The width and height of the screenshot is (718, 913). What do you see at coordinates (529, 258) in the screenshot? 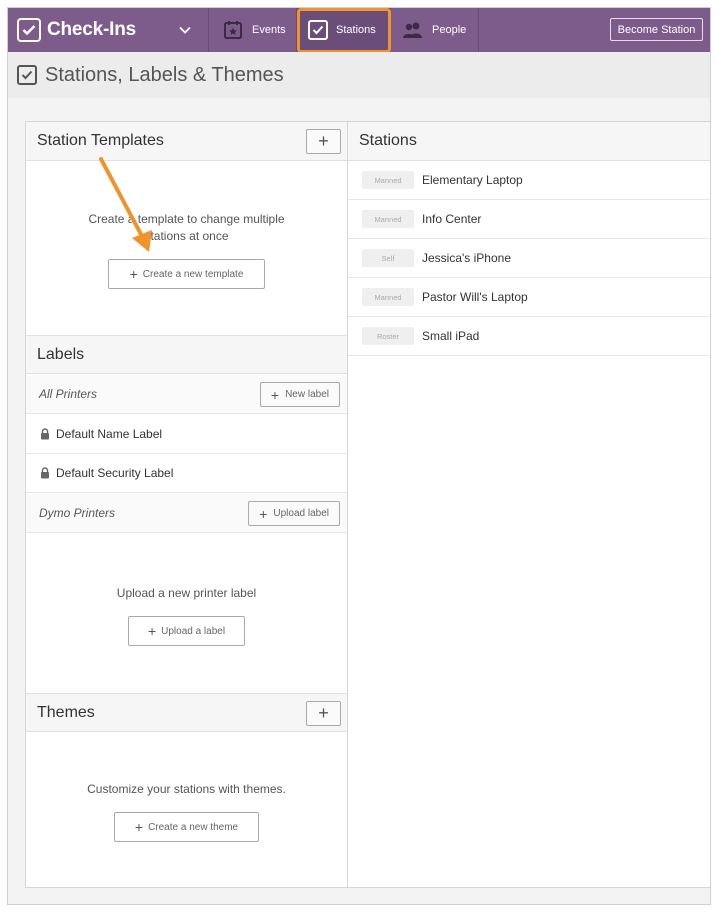
I see `station-row: Self Jessica's iPhone` at bounding box center [529, 258].